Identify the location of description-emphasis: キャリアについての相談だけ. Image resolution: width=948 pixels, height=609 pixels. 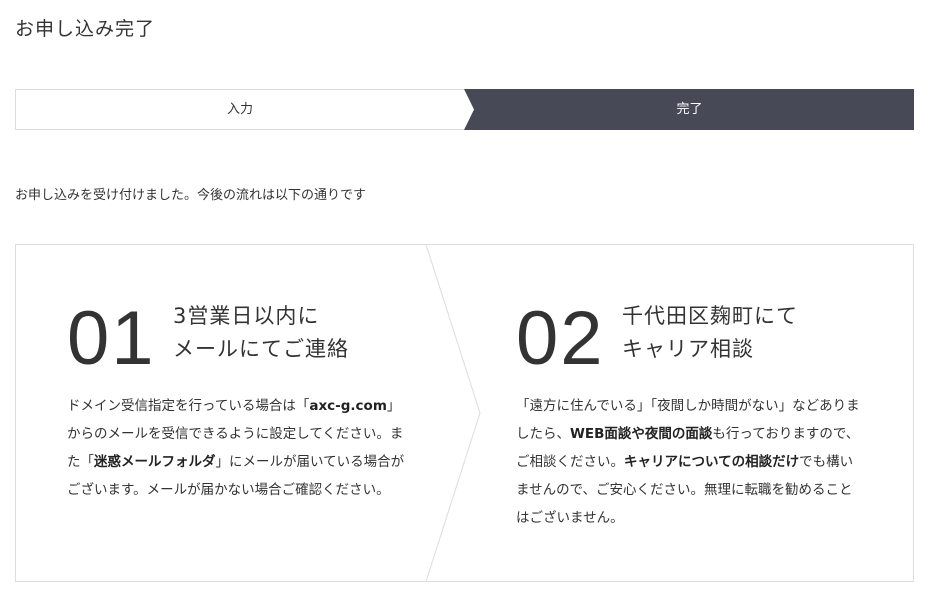
(712, 462).